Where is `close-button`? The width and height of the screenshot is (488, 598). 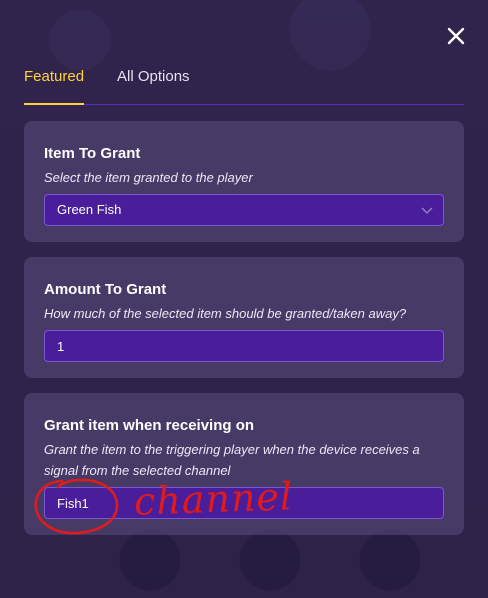
close-button is located at coordinates (456, 36).